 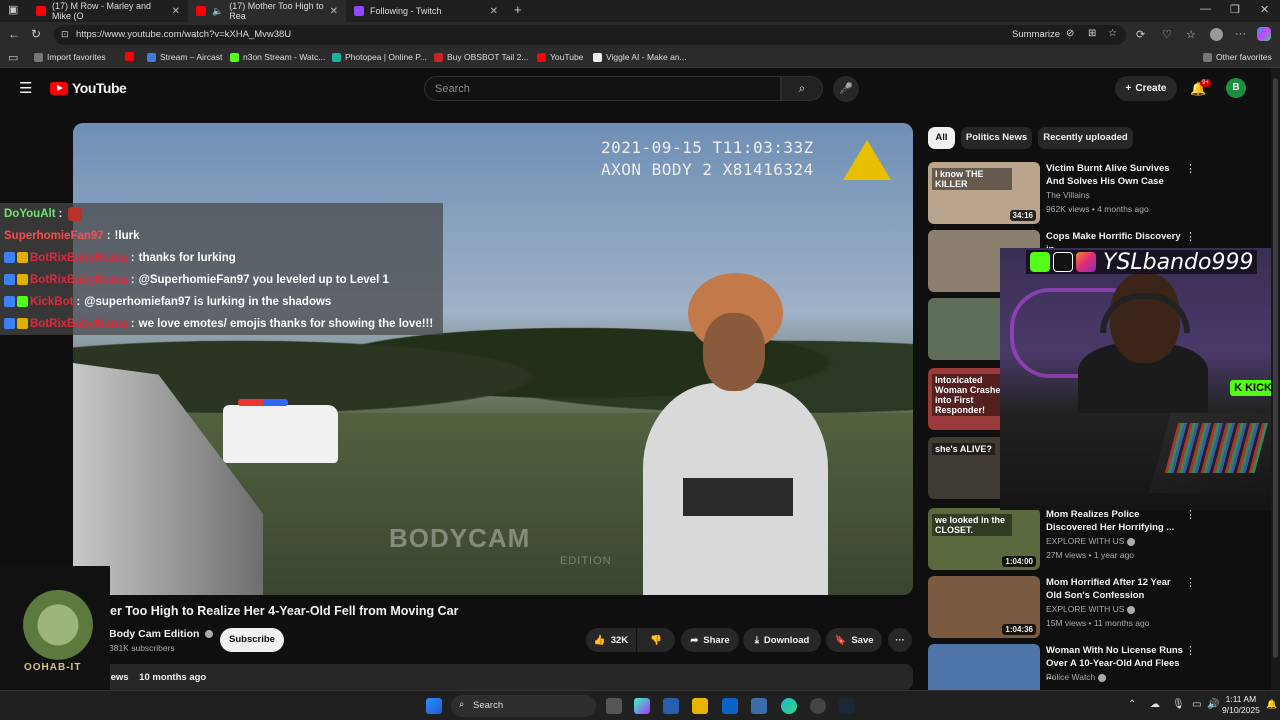 What do you see at coordinates (13, 57) in the screenshot?
I see `sidebar-toggle-icon: ▭` at bounding box center [13, 57].